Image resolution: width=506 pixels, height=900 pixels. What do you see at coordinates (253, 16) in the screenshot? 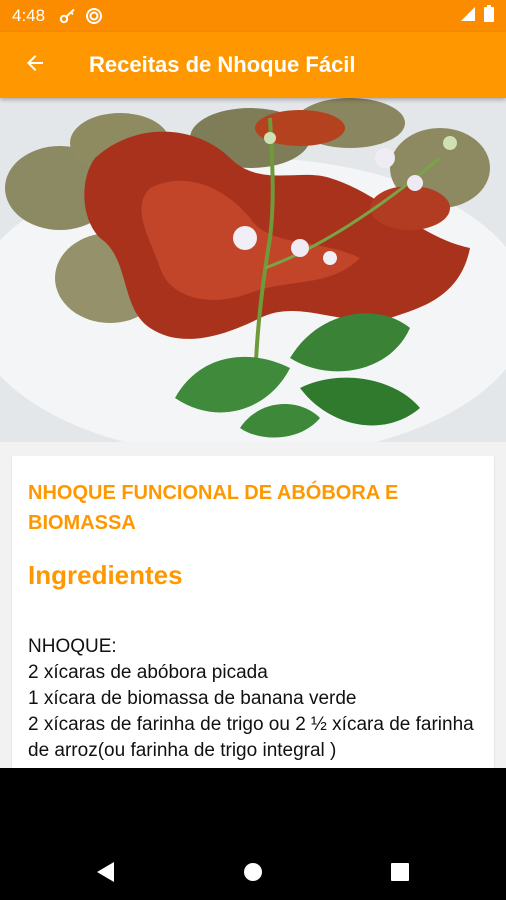
I see `status-bar: 4:48` at bounding box center [253, 16].